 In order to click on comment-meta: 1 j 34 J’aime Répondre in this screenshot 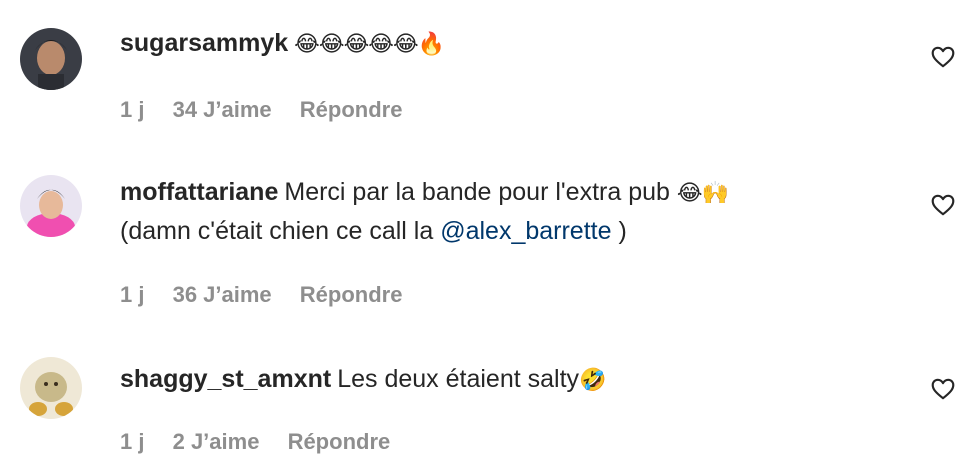, I will do `click(272, 110)`.